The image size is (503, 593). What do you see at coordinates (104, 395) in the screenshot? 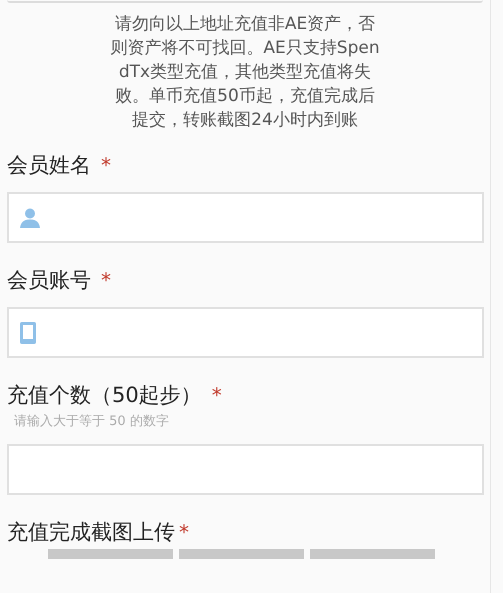
I see `field-label: 充值个数（50起步）` at bounding box center [104, 395].